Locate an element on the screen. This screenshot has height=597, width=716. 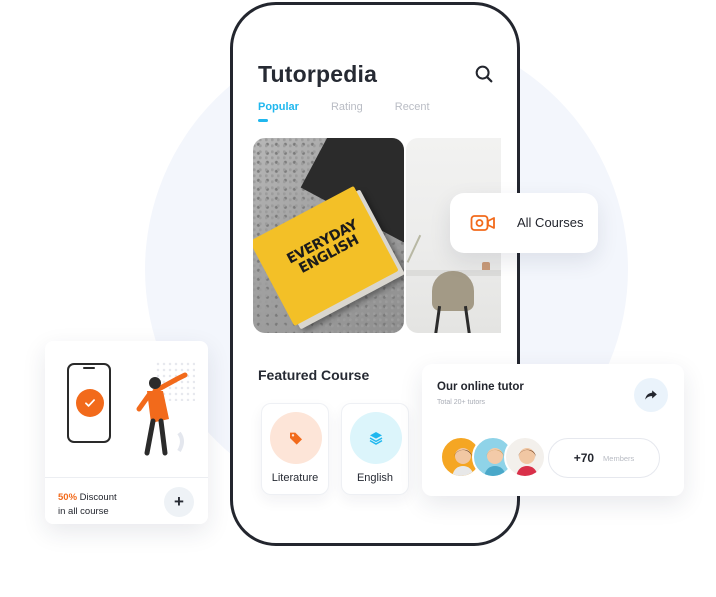
tab-popular: Popular is located at coordinates (278, 111).